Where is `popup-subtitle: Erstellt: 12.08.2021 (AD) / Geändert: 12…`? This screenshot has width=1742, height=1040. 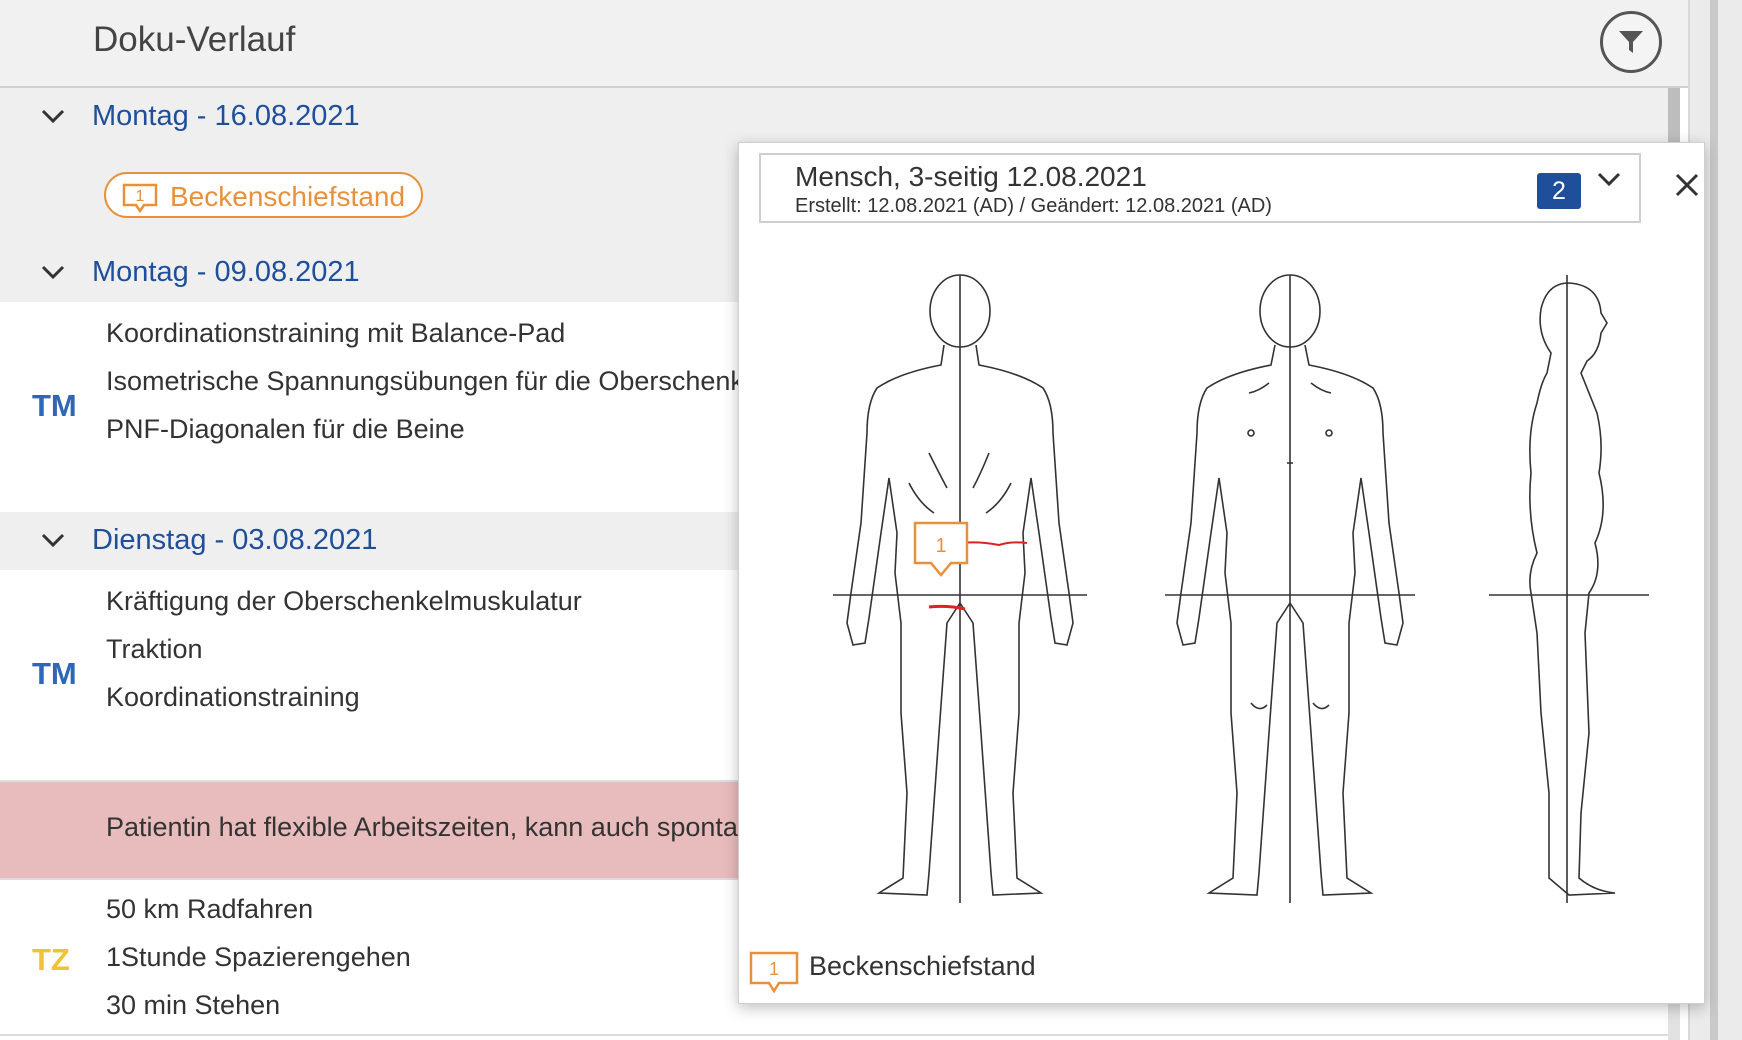 popup-subtitle: Erstellt: 12.08.2021 (AD) / Geändert: 12… is located at coordinates (1033, 206).